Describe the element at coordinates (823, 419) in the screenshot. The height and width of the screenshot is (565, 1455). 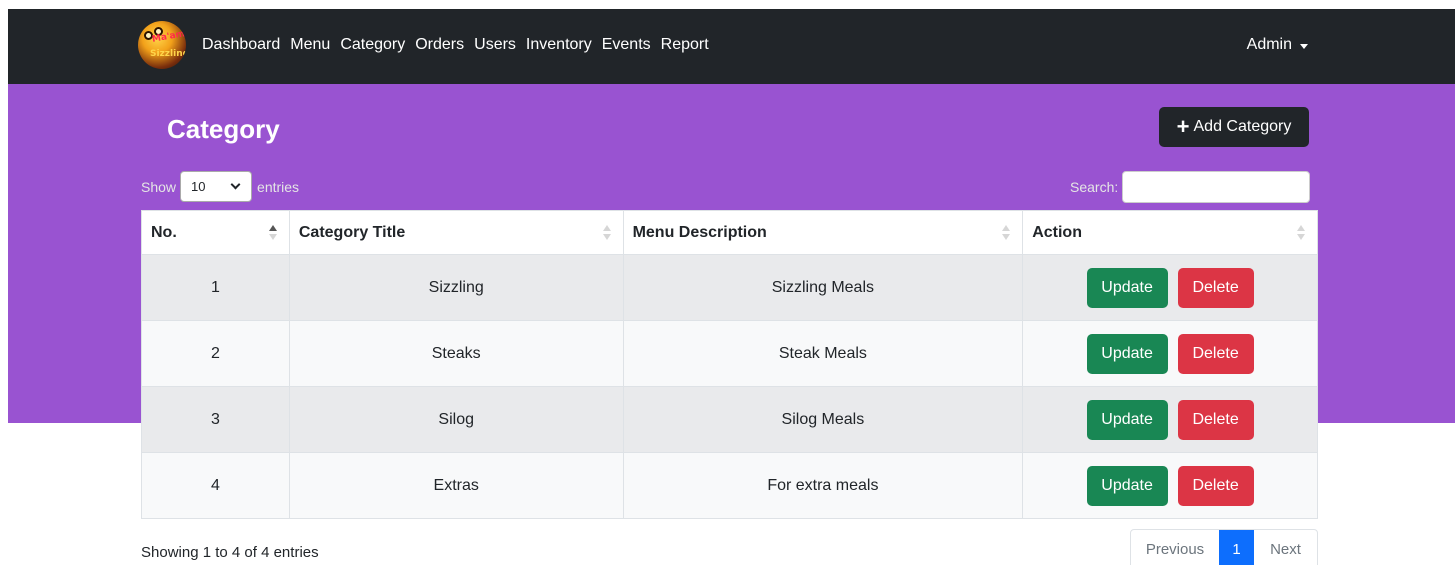
I see `cell-description: Silog Meals` at that location.